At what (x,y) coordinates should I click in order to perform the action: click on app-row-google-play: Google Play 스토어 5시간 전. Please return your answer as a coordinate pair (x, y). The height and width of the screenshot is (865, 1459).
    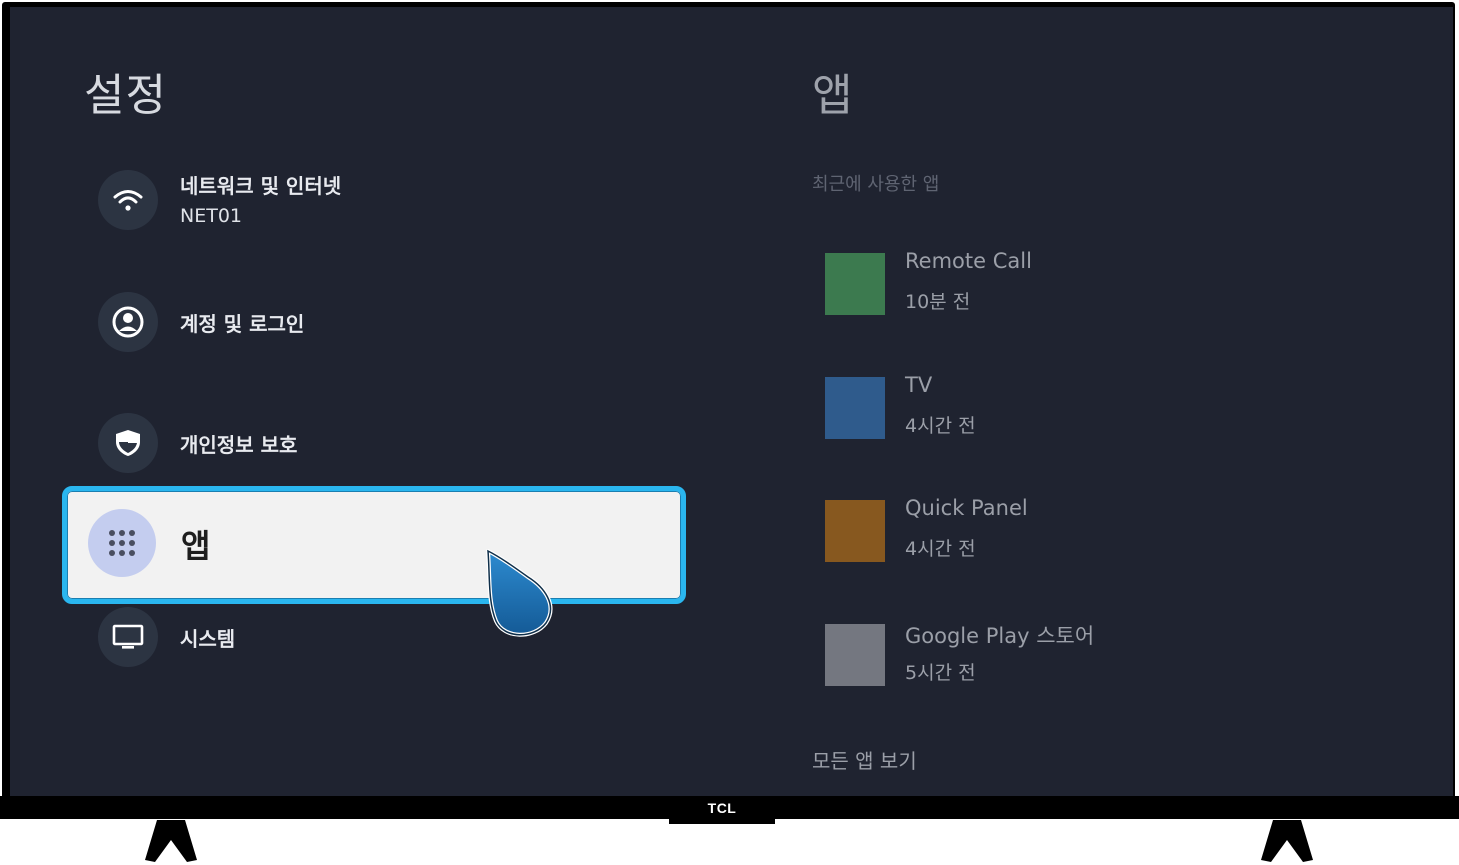
    Looking at the image, I should click on (1035, 656).